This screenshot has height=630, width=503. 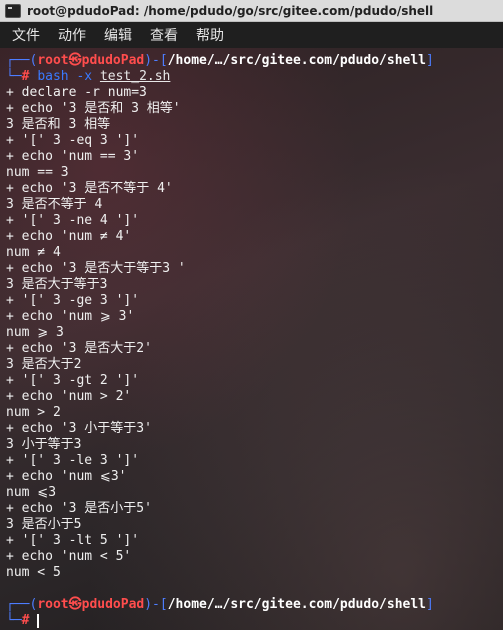 I want to click on command-line: └─# bash -x test_2.sh, so click(x=88, y=76).